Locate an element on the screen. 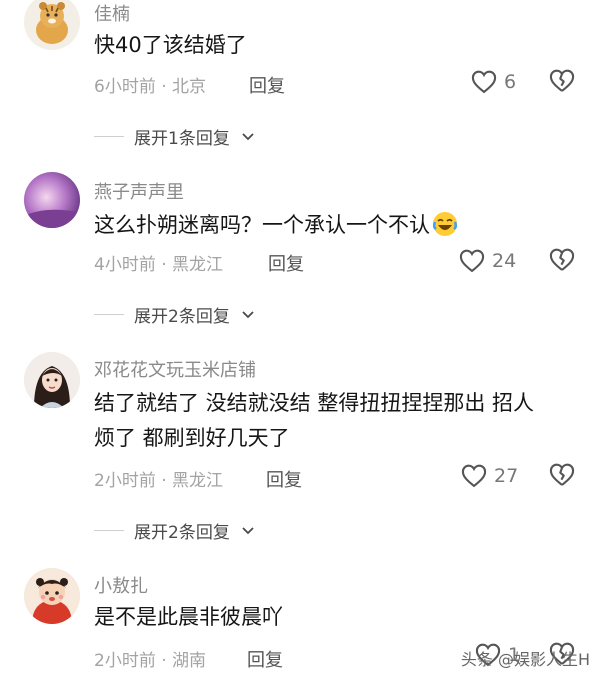  username: 邓花花文玩玉米店铺 is located at coordinates (175, 369).